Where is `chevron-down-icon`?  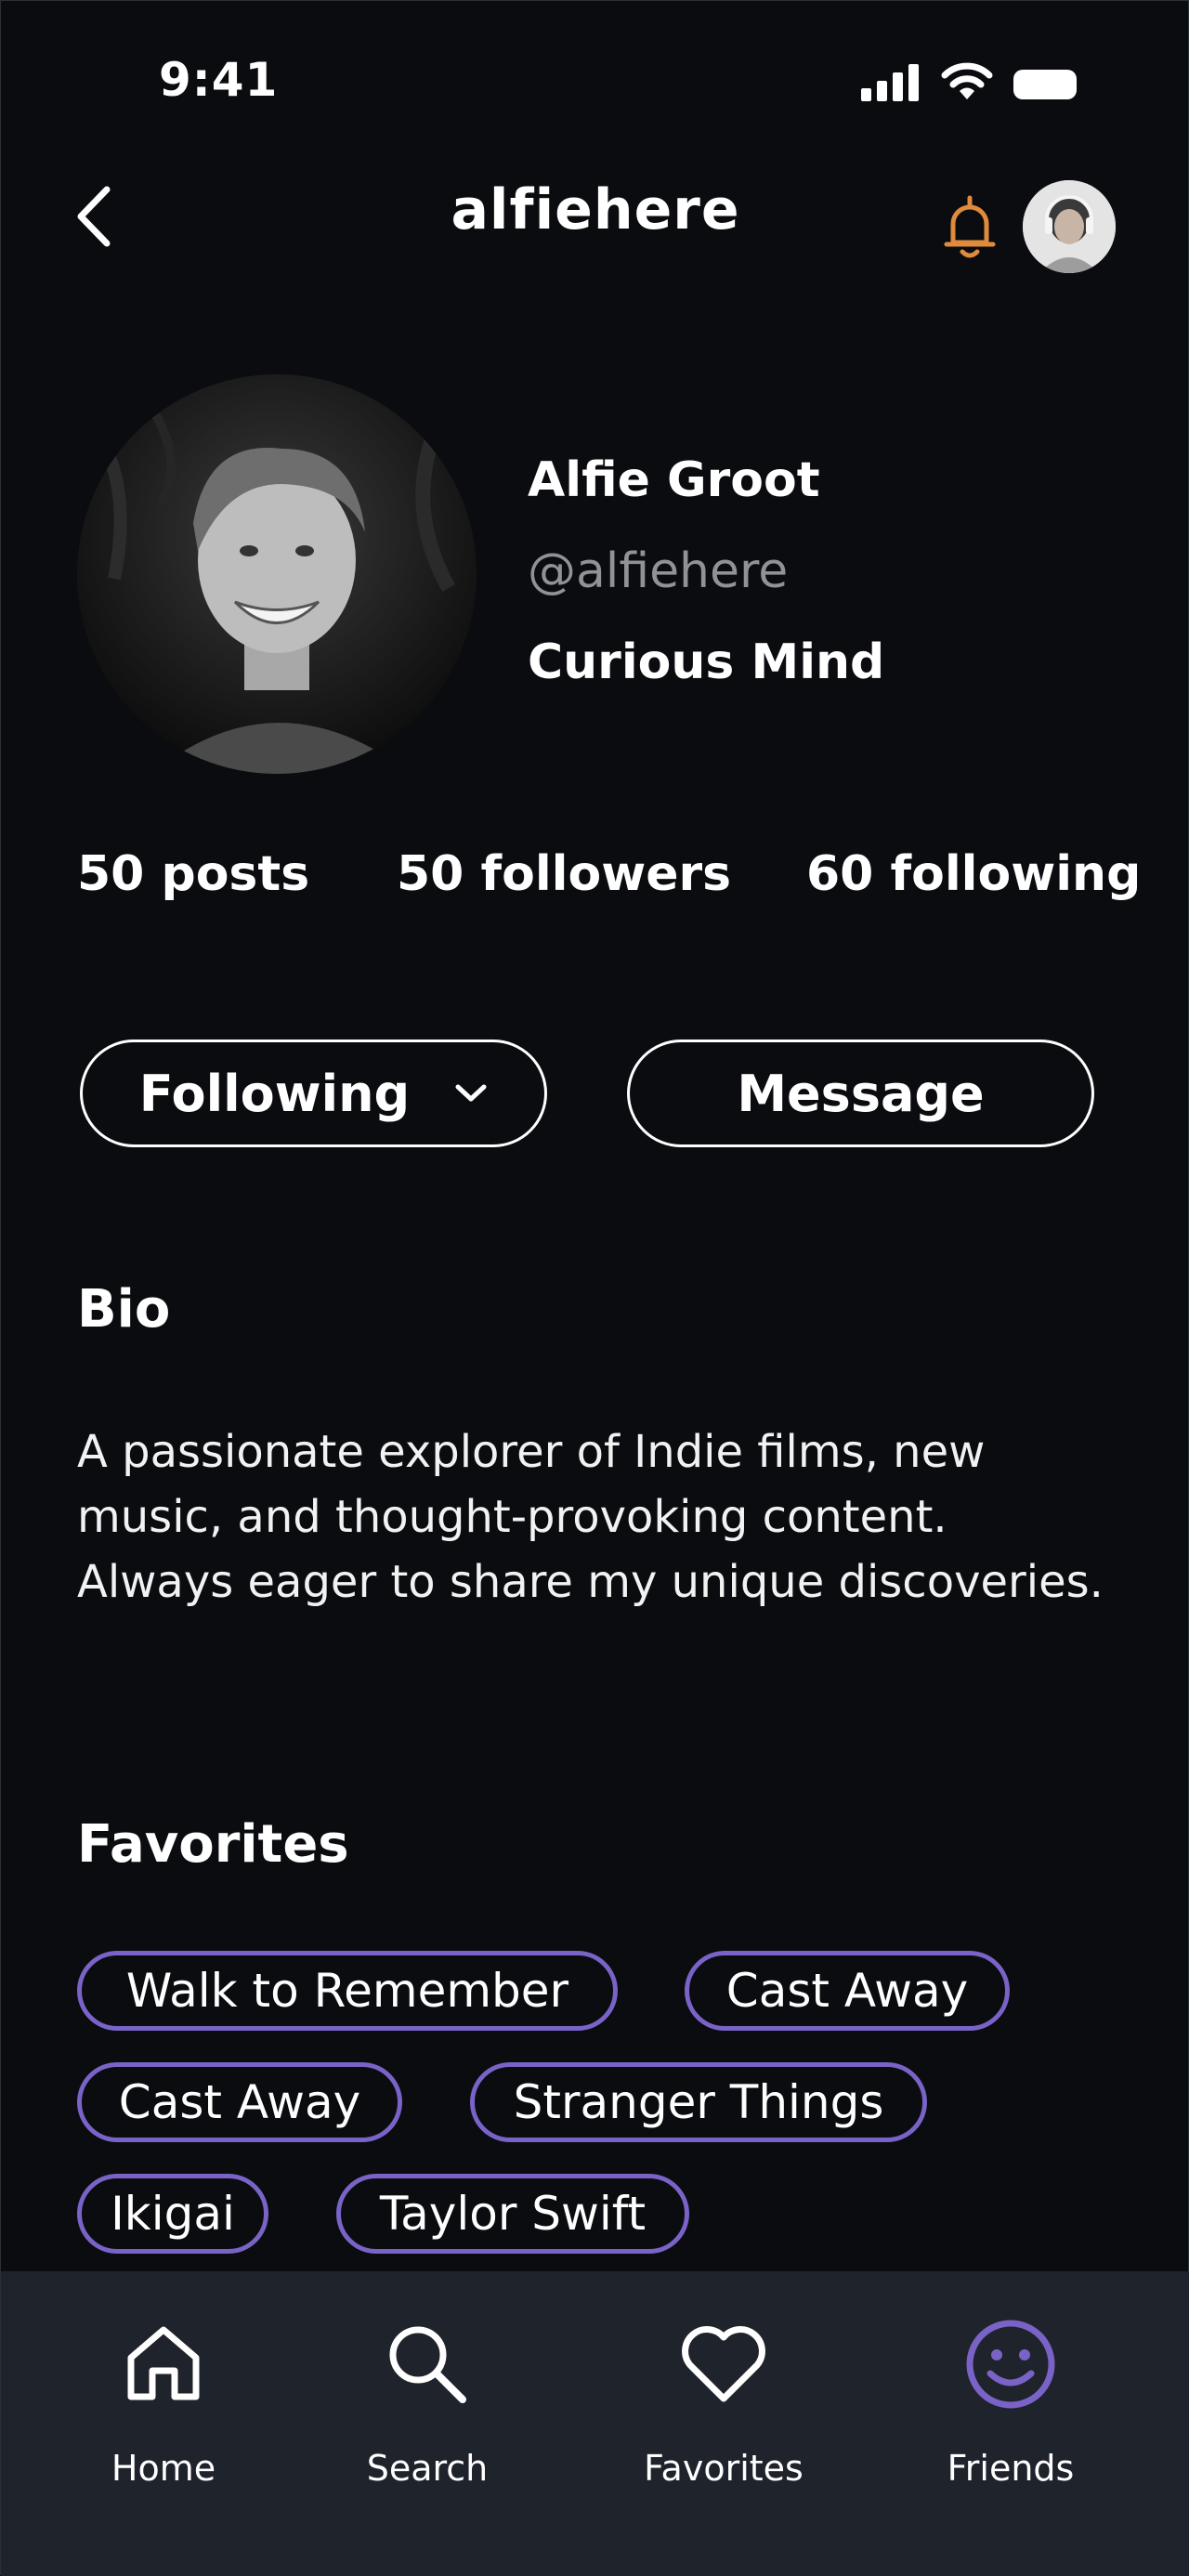
chevron-down-icon is located at coordinates (471, 1093).